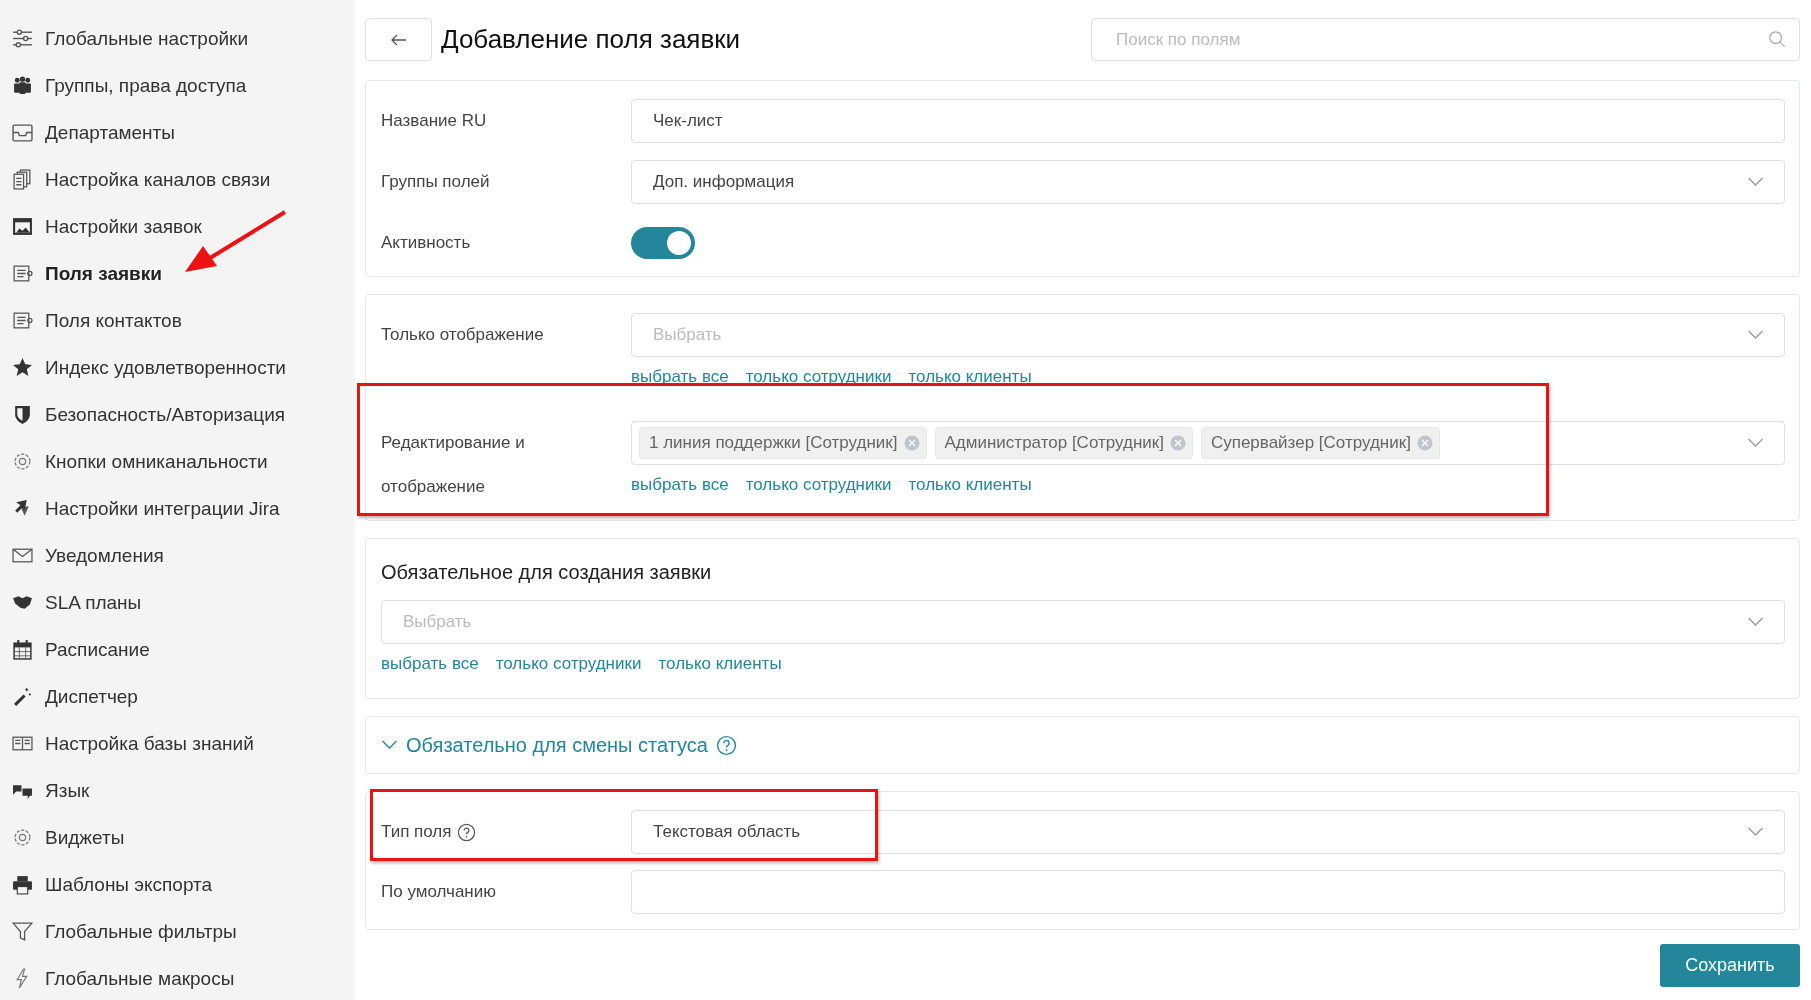 The height and width of the screenshot is (1000, 1811). I want to click on sidebar-item: Кнопки омниканальности, so click(177, 461).